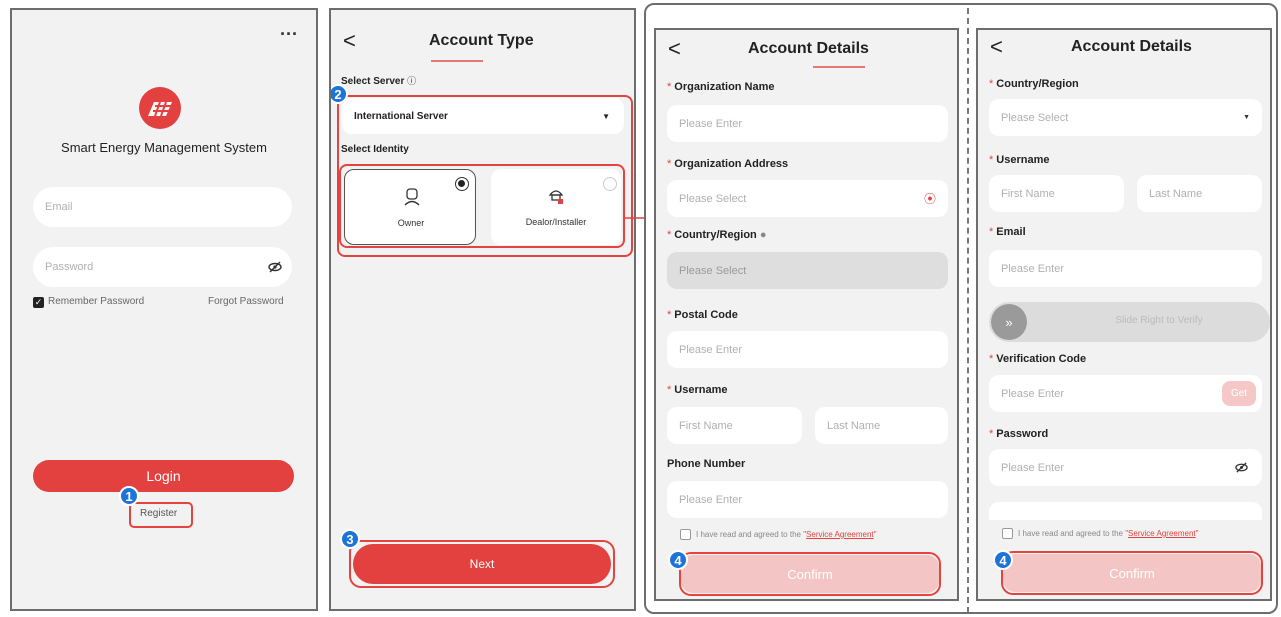 This screenshot has height=617, width=1281. What do you see at coordinates (1239, 393) in the screenshot?
I see `get-code-button: Get` at bounding box center [1239, 393].